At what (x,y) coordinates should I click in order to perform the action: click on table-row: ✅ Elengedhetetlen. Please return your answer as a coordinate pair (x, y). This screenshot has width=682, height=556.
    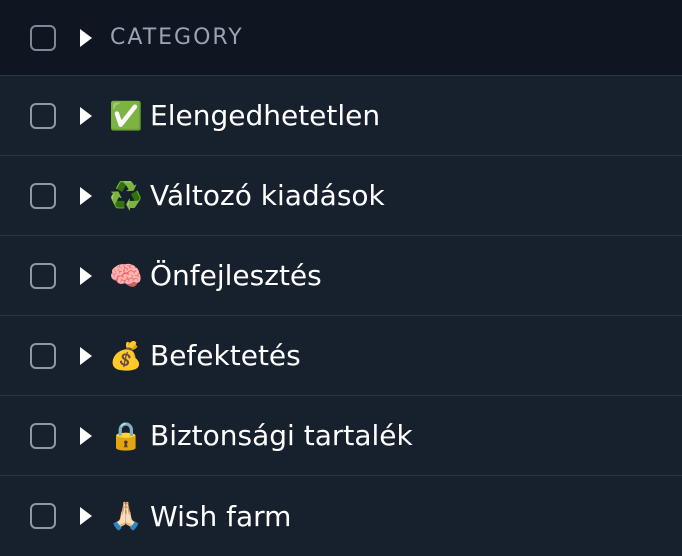
    Looking at the image, I should click on (341, 116).